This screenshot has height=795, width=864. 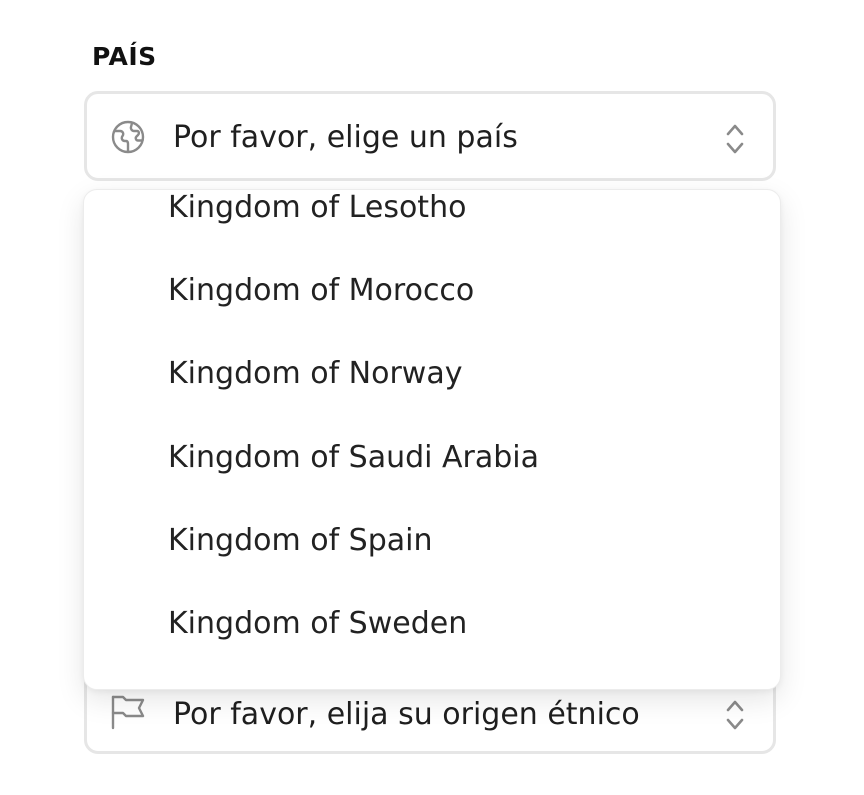 What do you see at coordinates (128, 712) in the screenshot?
I see `flag-icon` at bounding box center [128, 712].